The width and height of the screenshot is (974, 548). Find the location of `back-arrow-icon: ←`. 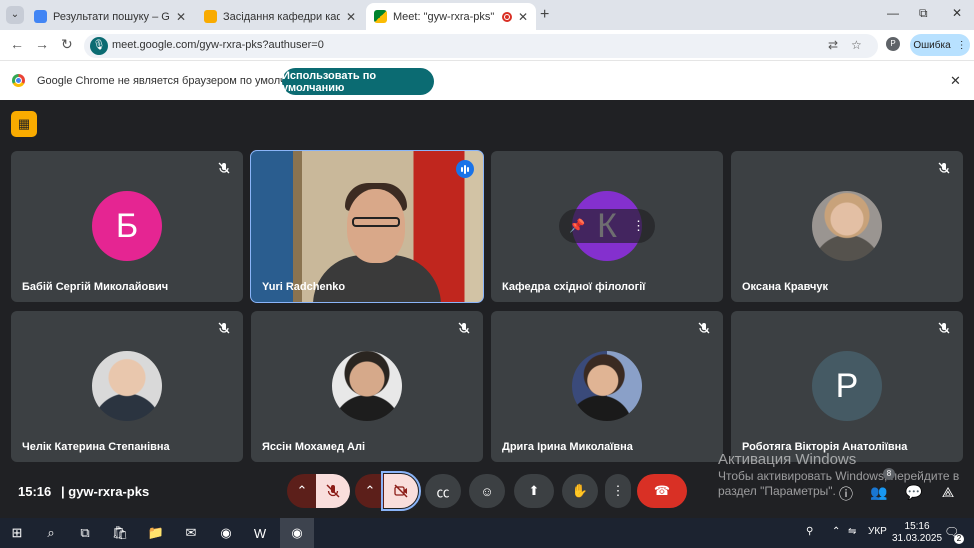

back-arrow-icon: ← is located at coordinates (17, 44).